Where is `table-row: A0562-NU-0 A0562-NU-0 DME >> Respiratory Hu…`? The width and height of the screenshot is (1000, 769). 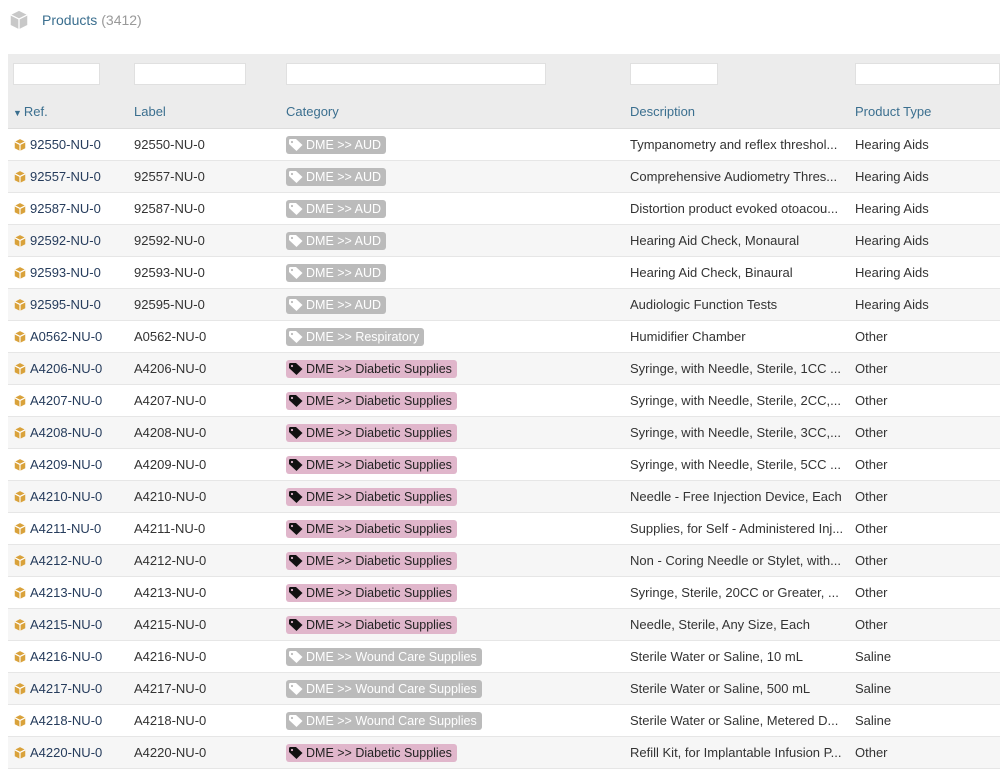 table-row: A0562-NU-0 A0562-NU-0 DME >> Respiratory Hu… is located at coordinates (504, 336).